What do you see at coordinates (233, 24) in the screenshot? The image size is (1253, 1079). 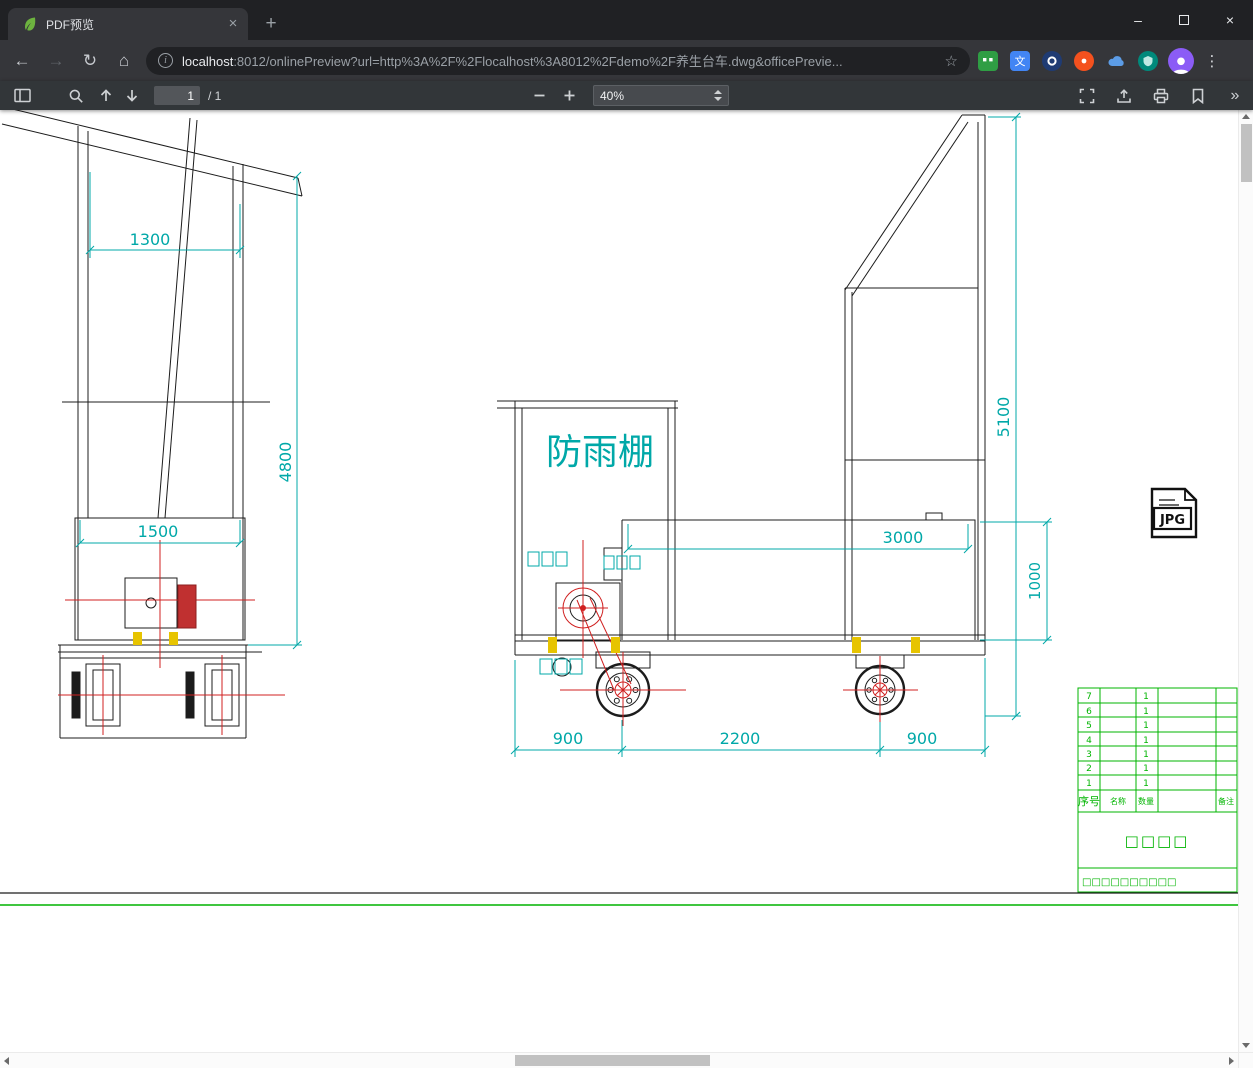 I see `tab-close-icon: ×` at bounding box center [233, 24].